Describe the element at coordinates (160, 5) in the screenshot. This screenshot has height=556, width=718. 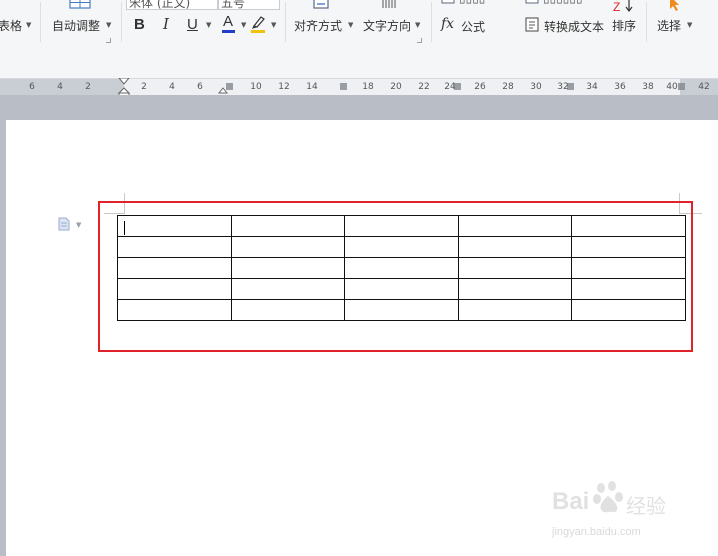
I see `font-name-value: 宋体 (正文)` at that location.